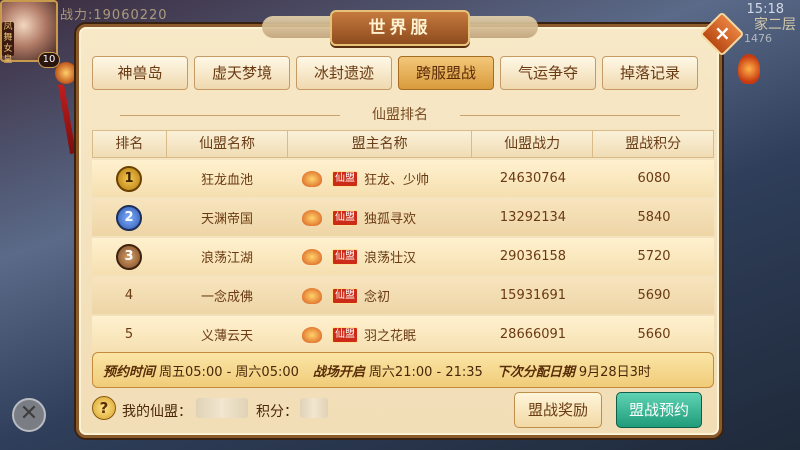  I want to click on title-cloud-right, so click(498, 27).